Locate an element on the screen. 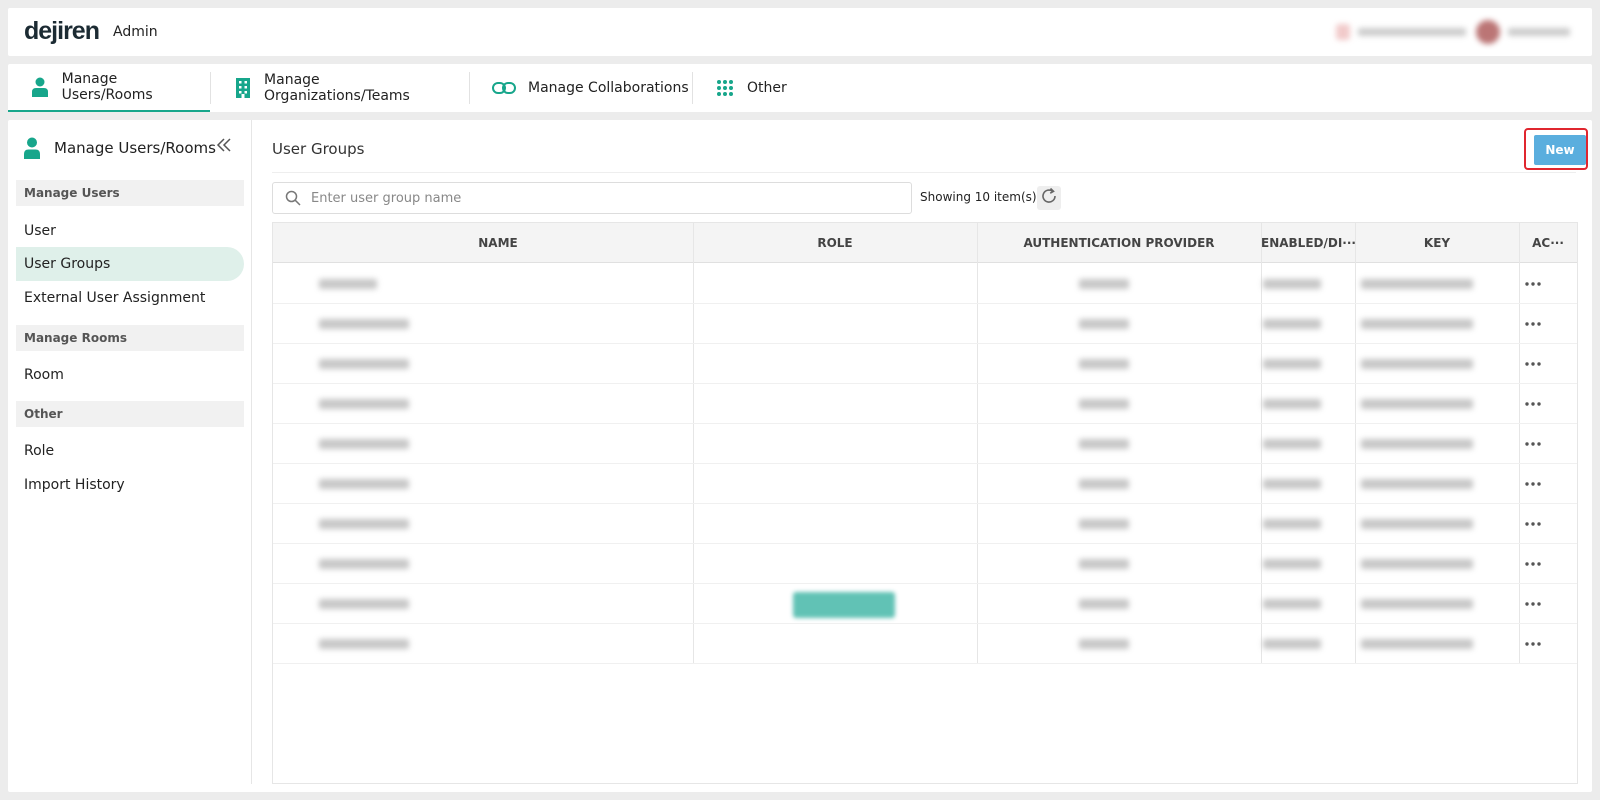 The width and height of the screenshot is (1600, 800). notification-icon is located at coordinates (1343, 32).